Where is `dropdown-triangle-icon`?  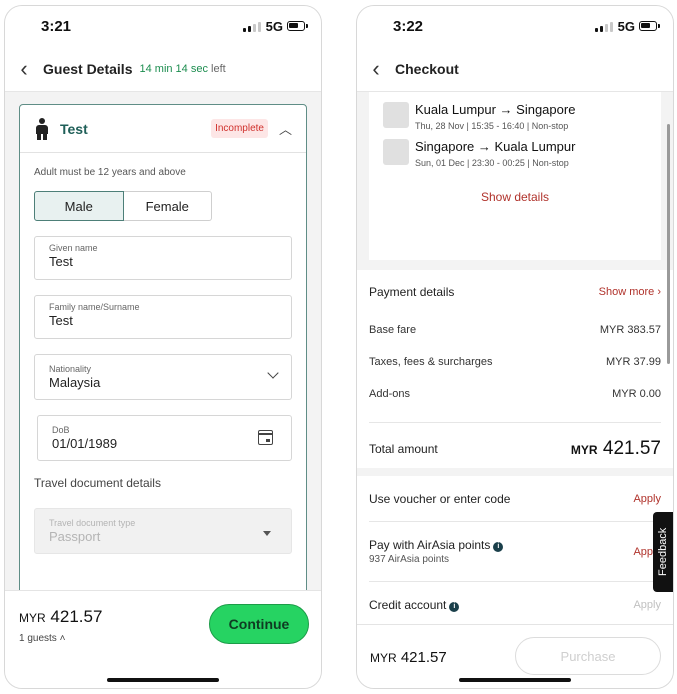
dropdown-triangle-icon is located at coordinates (267, 533).